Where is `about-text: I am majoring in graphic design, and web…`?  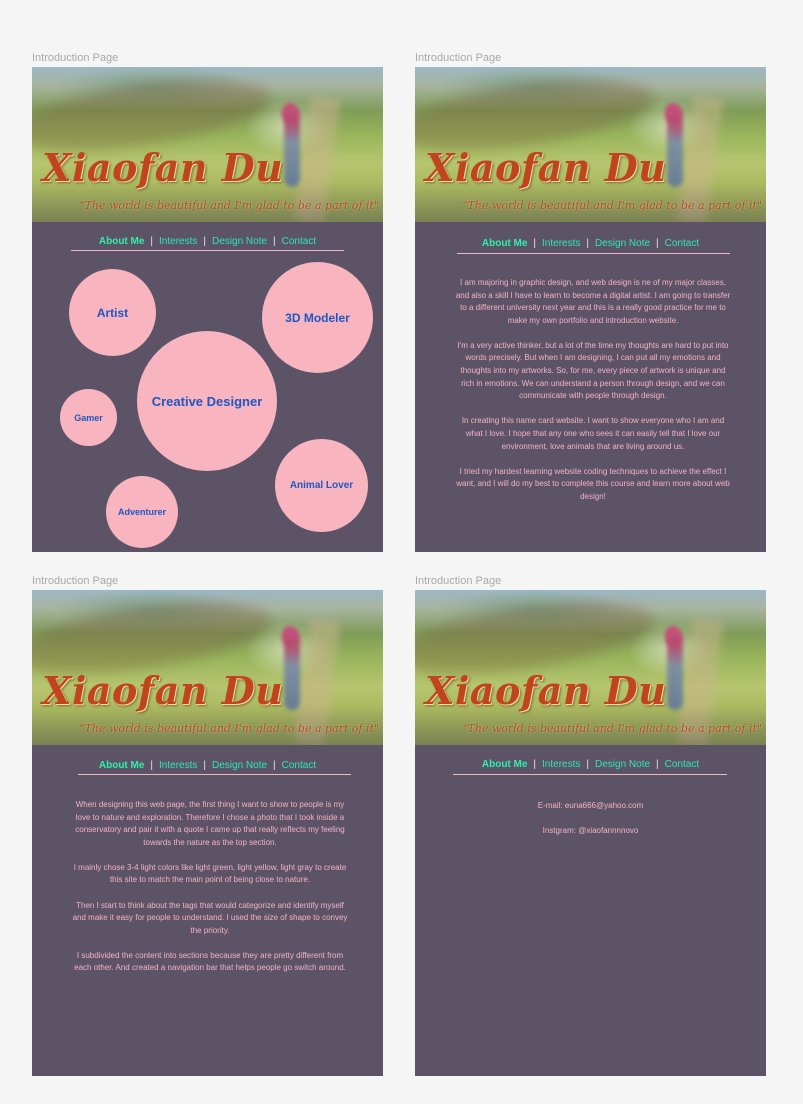 about-text: I am majoring in graphic design, and web… is located at coordinates (593, 396).